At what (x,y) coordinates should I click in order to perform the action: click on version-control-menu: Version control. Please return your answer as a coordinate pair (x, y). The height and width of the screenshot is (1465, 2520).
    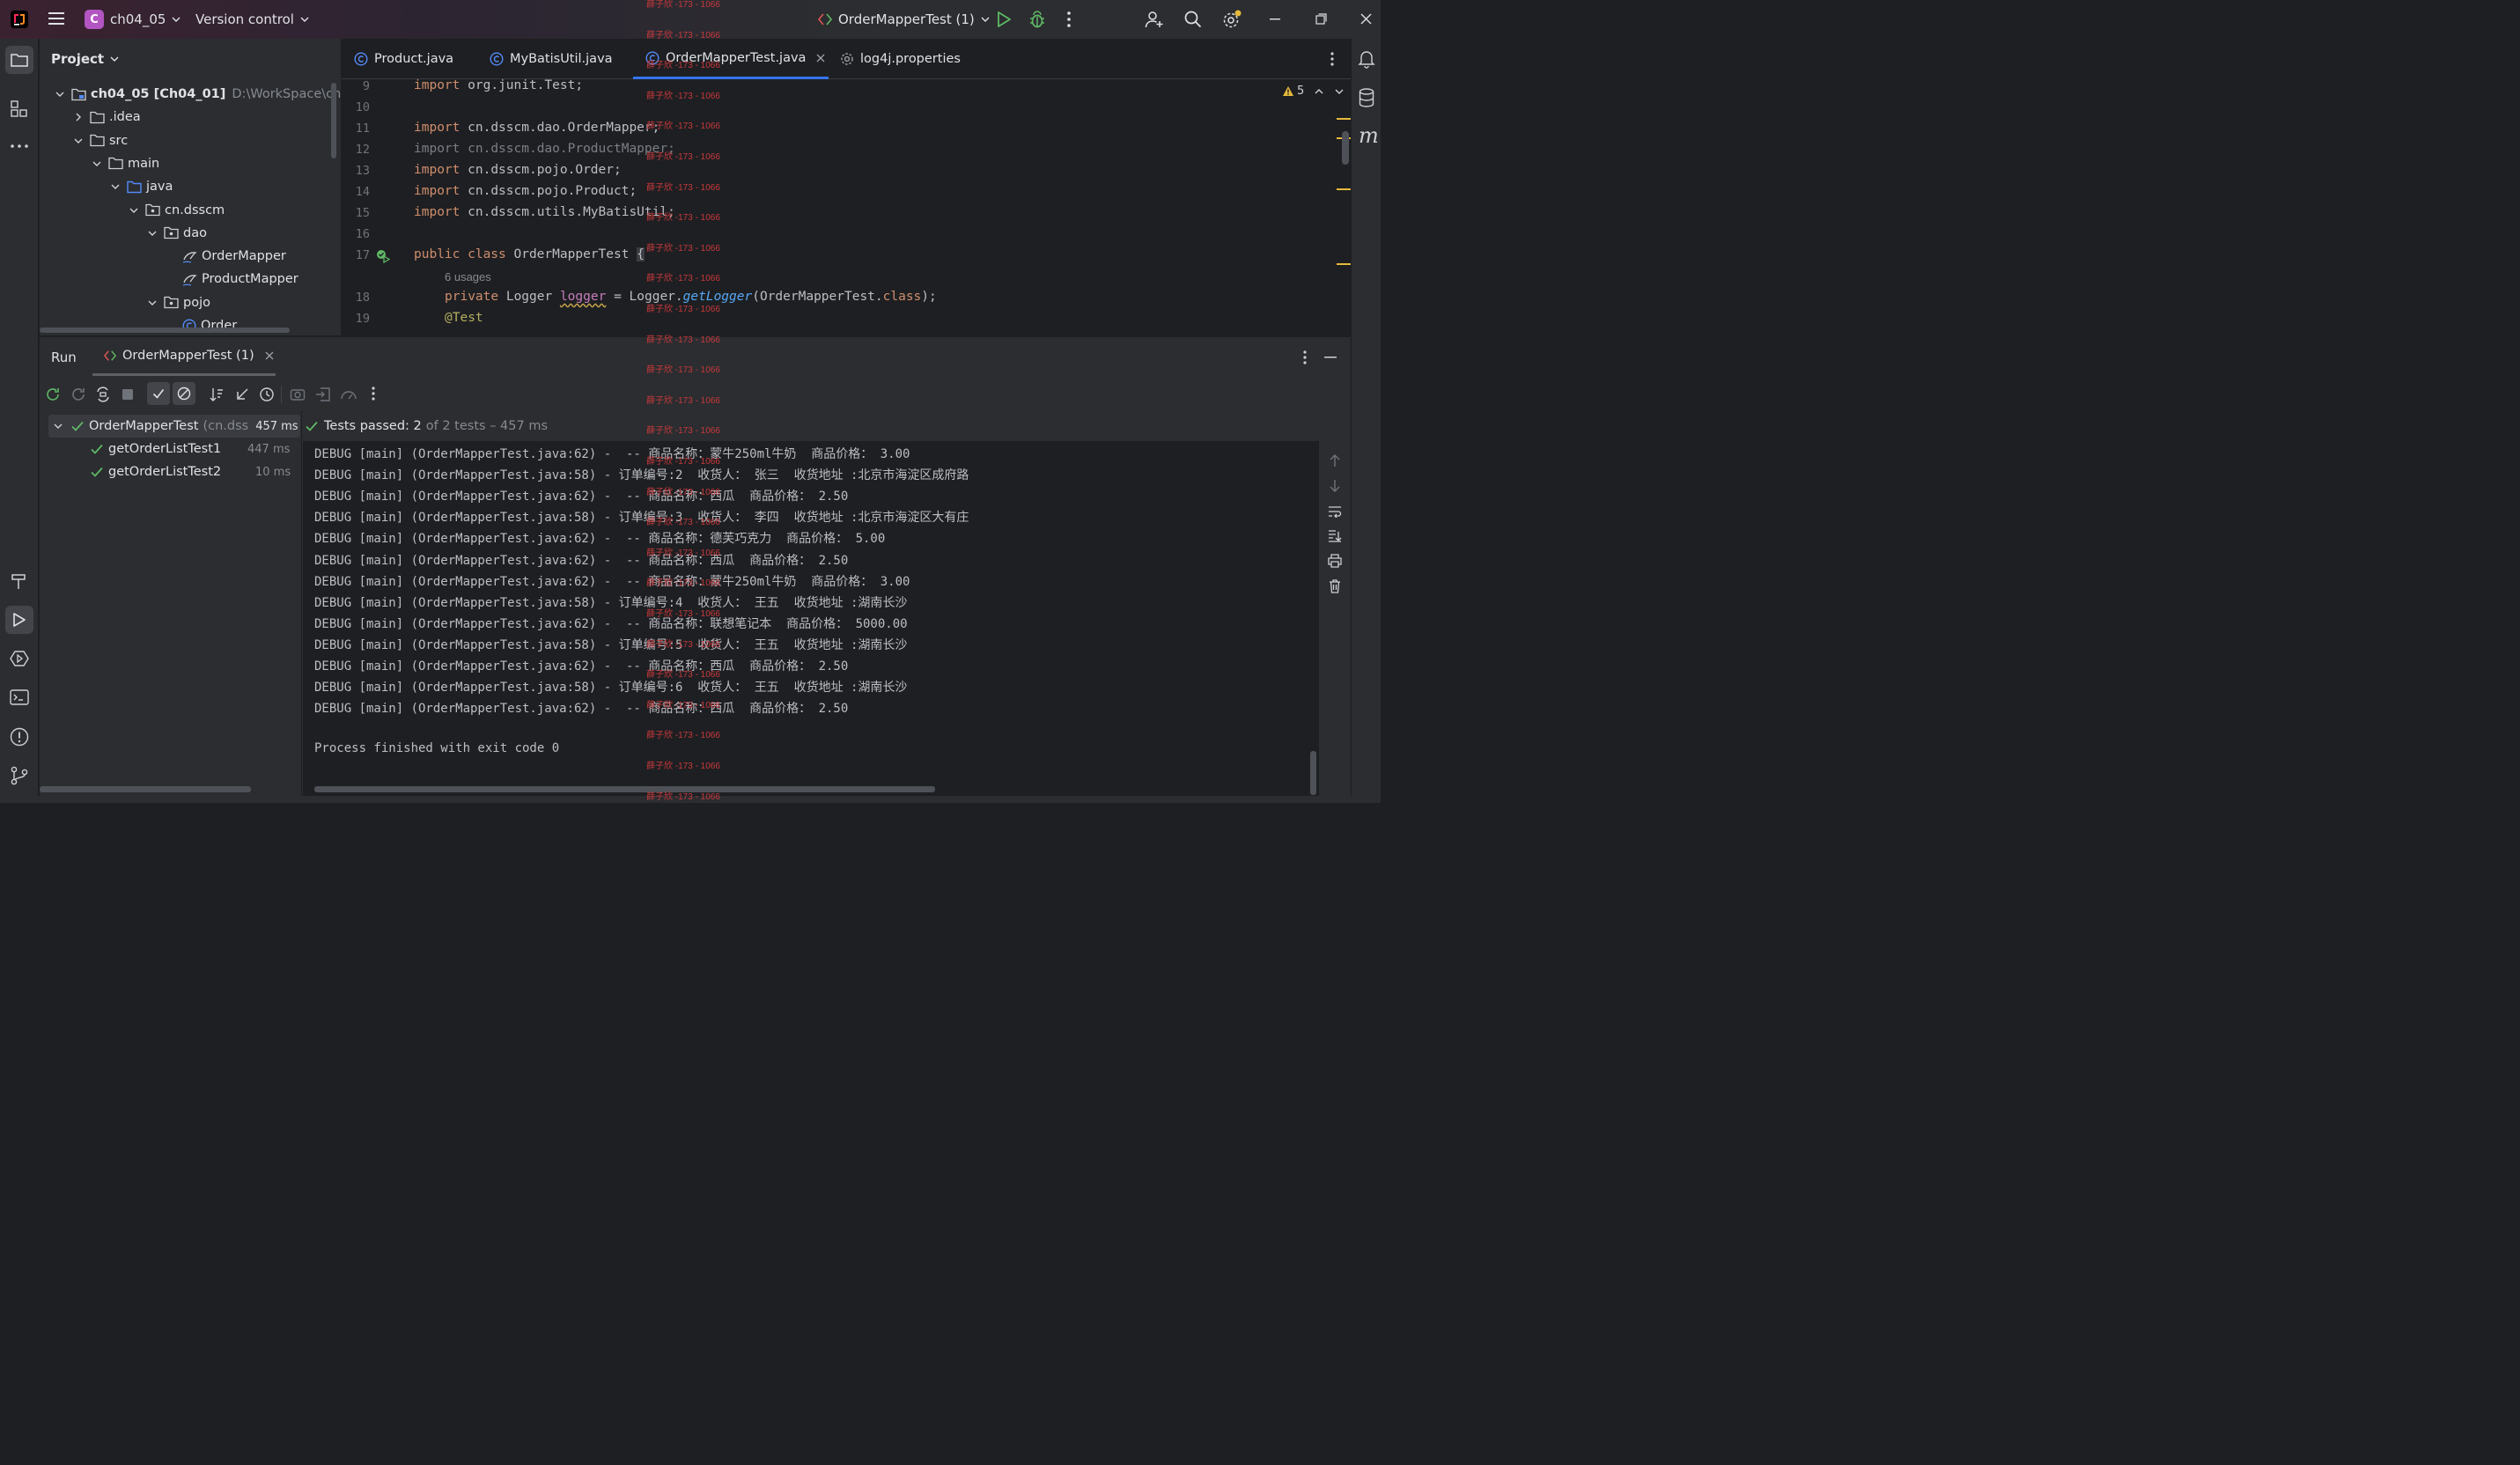
    Looking at the image, I should click on (252, 19).